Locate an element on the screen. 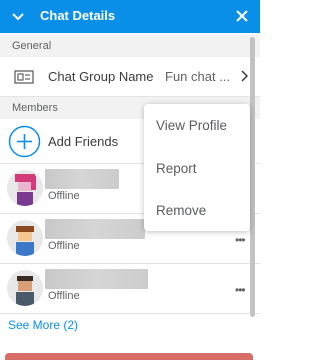 The width and height of the screenshot is (320, 360). member-row: Offline ••• is located at coordinates (130, 289).